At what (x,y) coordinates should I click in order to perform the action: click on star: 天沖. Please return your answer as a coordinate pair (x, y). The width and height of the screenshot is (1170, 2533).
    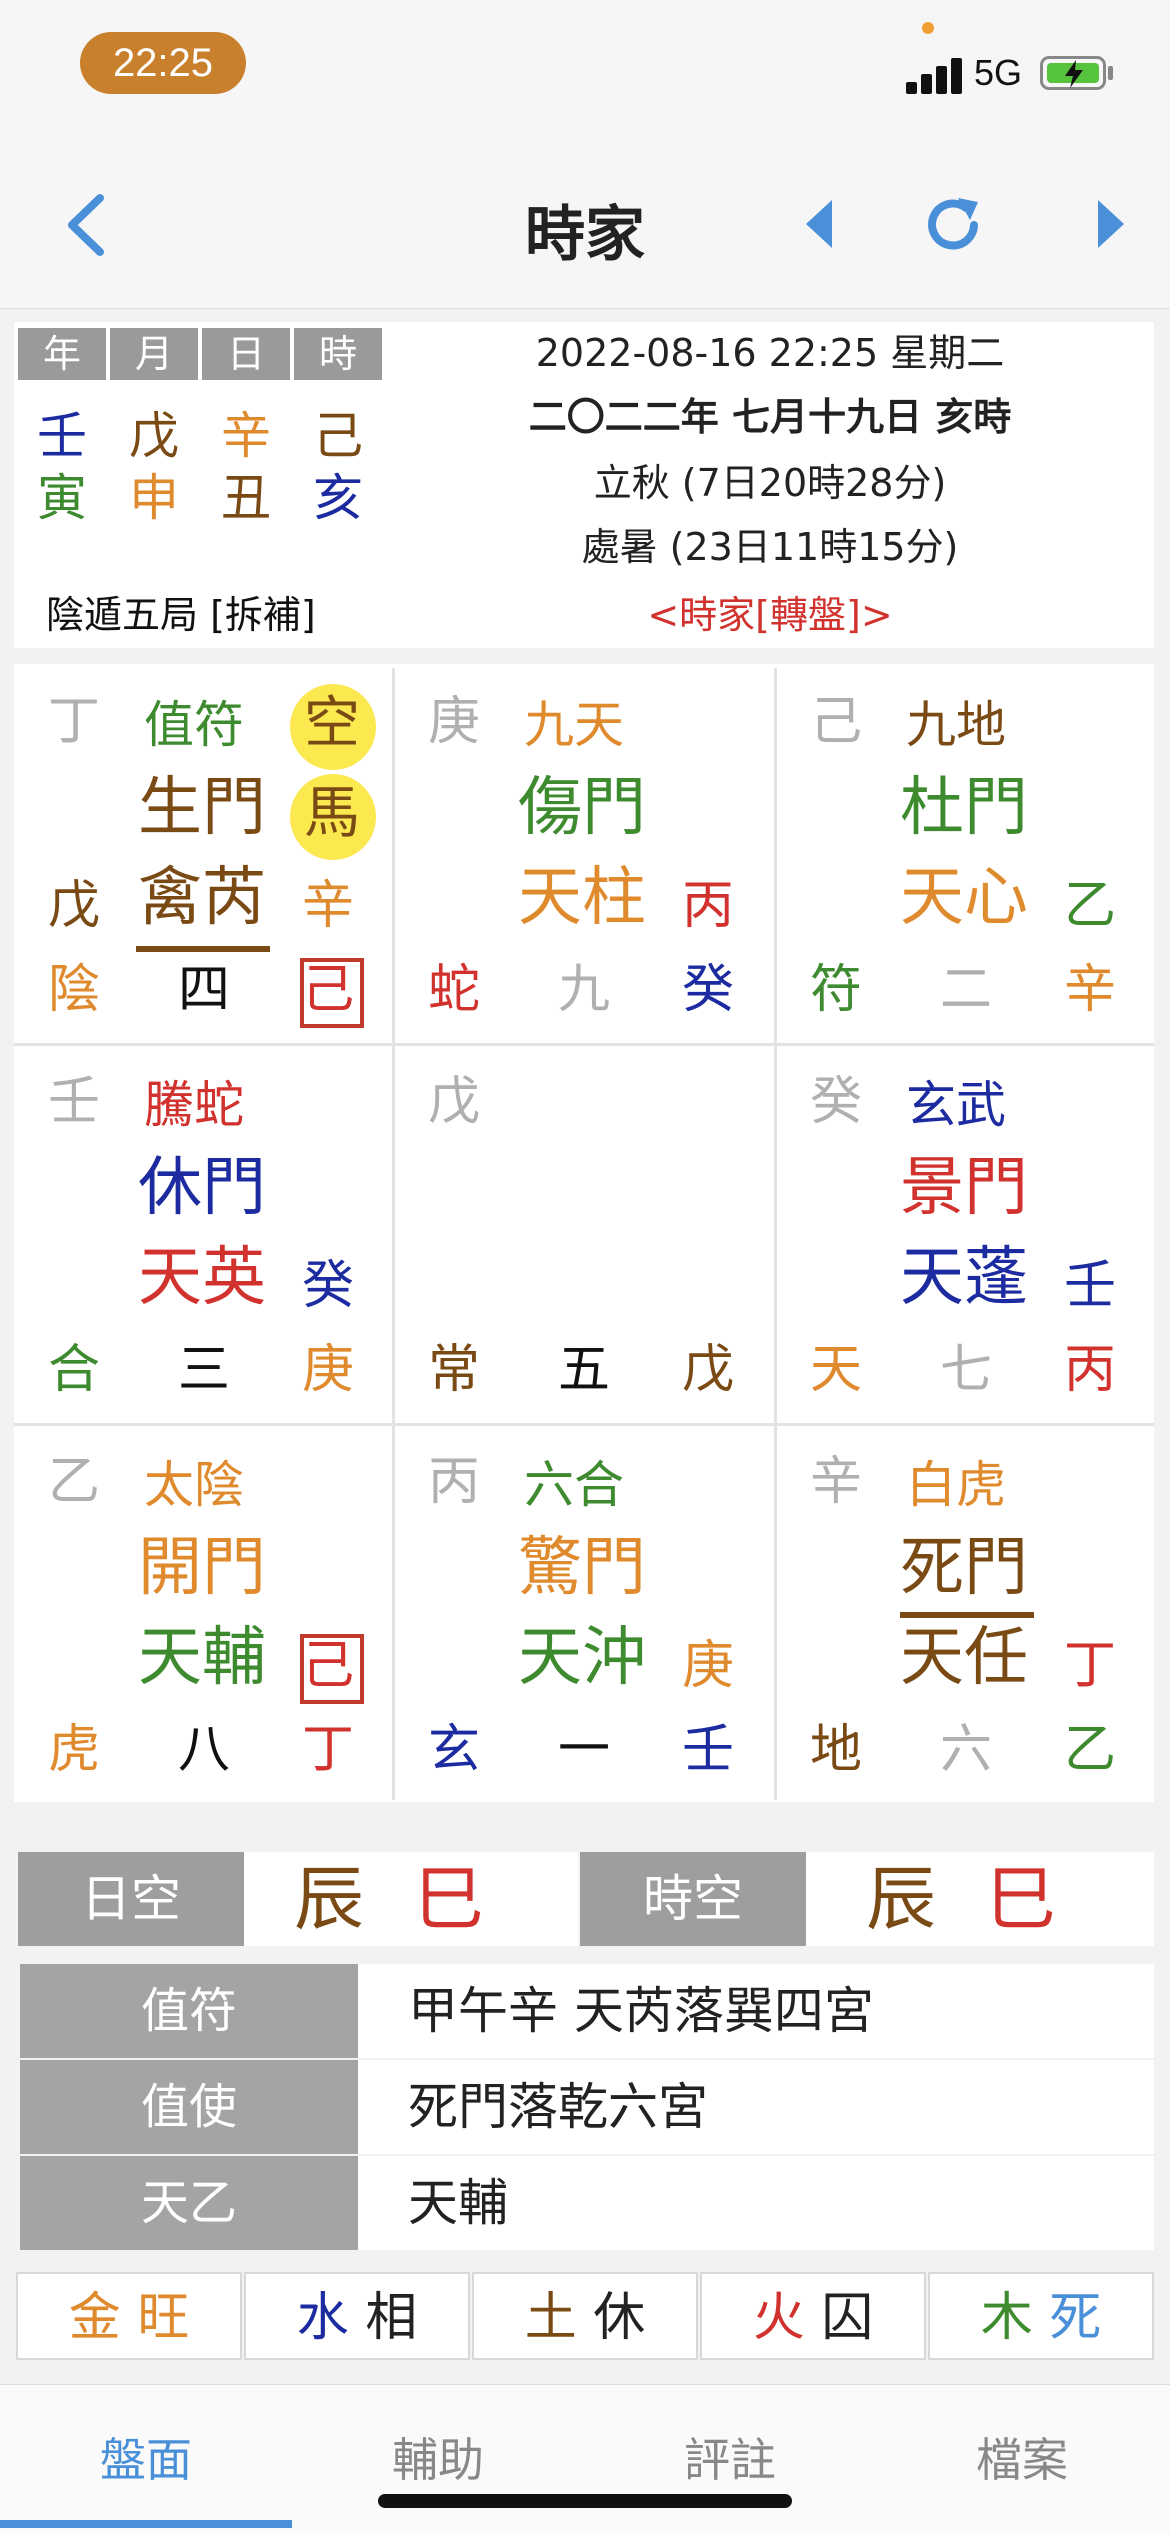
    Looking at the image, I should click on (582, 1658).